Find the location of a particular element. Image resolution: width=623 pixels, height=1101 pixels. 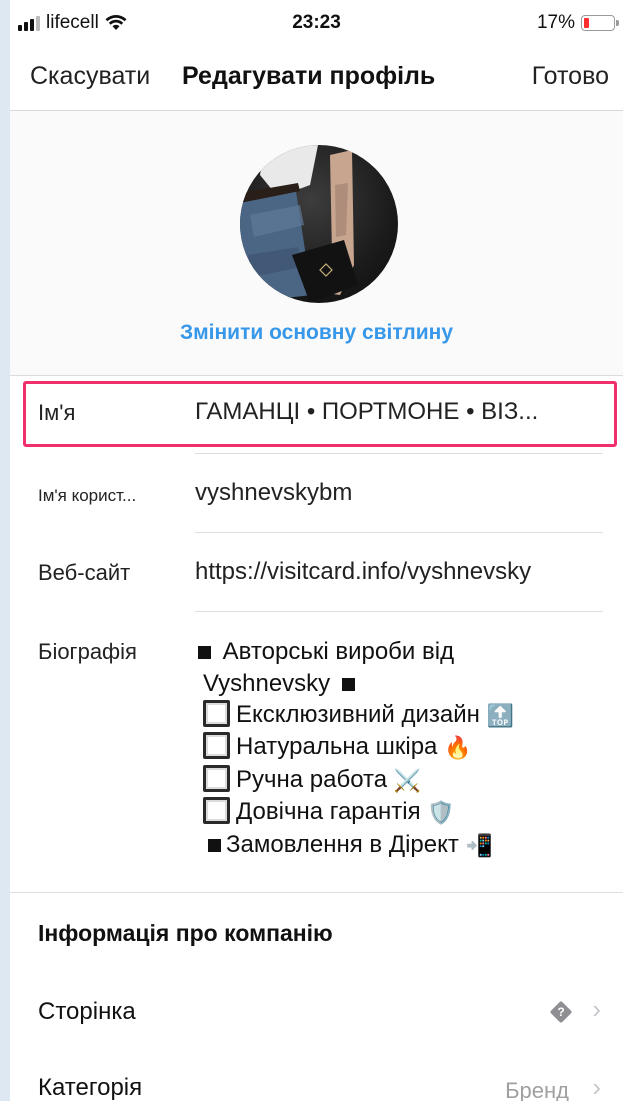

bio-line: Ексклюзивний дизайн is located at coordinates (358, 714).